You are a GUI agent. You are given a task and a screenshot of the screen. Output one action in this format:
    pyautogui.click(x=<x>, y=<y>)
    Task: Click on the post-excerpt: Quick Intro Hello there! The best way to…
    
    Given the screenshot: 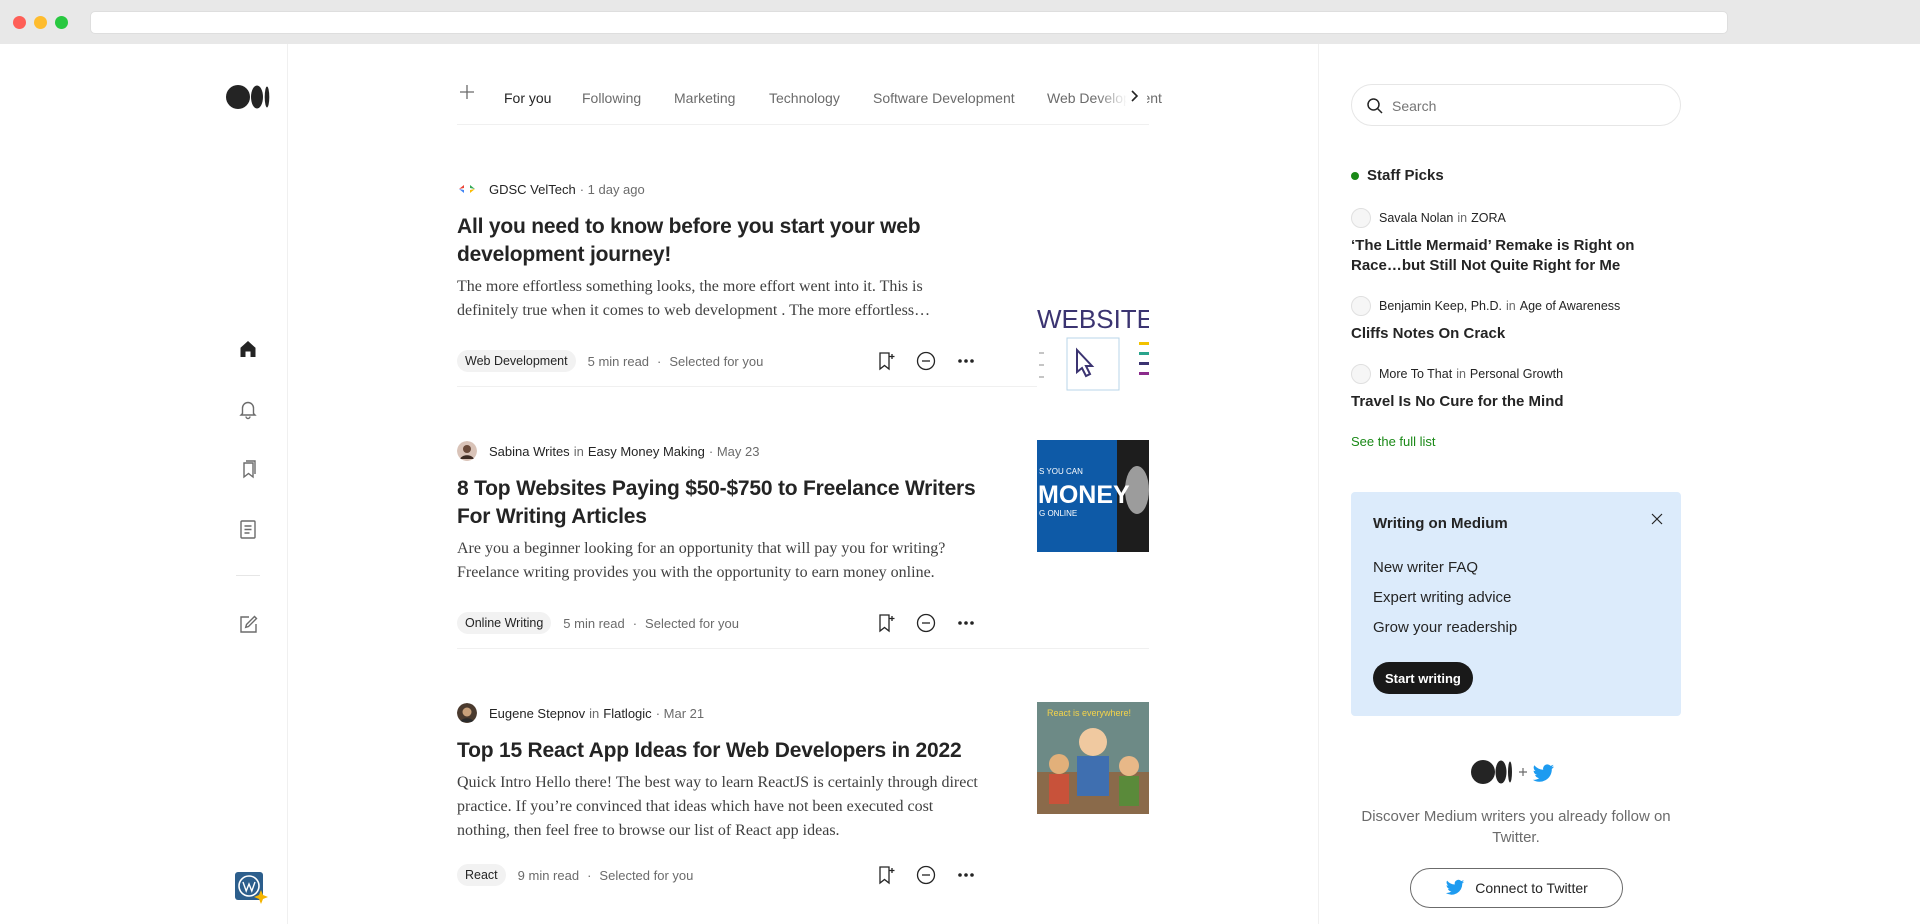 What is the action you would take?
    pyautogui.click(x=719, y=807)
    